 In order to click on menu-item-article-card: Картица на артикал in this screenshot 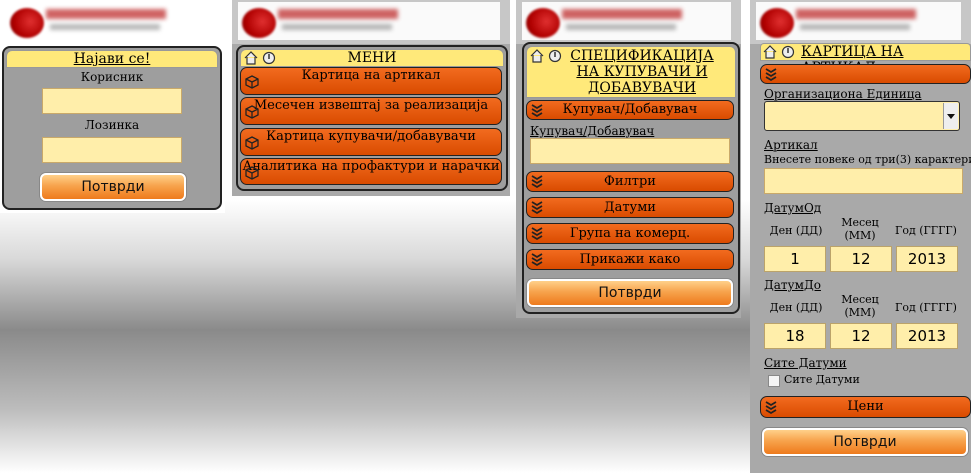, I will do `click(371, 81)`.